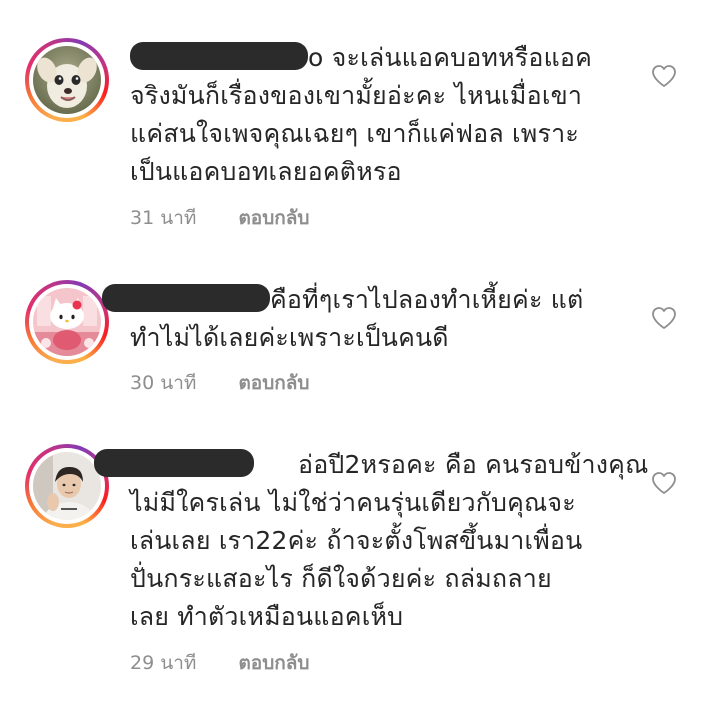 The height and width of the screenshot is (711, 720). Describe the element at coordinates (473, 464) in the screenshot. I see `comment-text-line: อ่อปี2หรอคะ คือ คนรอบข้างคุณ` at that location.